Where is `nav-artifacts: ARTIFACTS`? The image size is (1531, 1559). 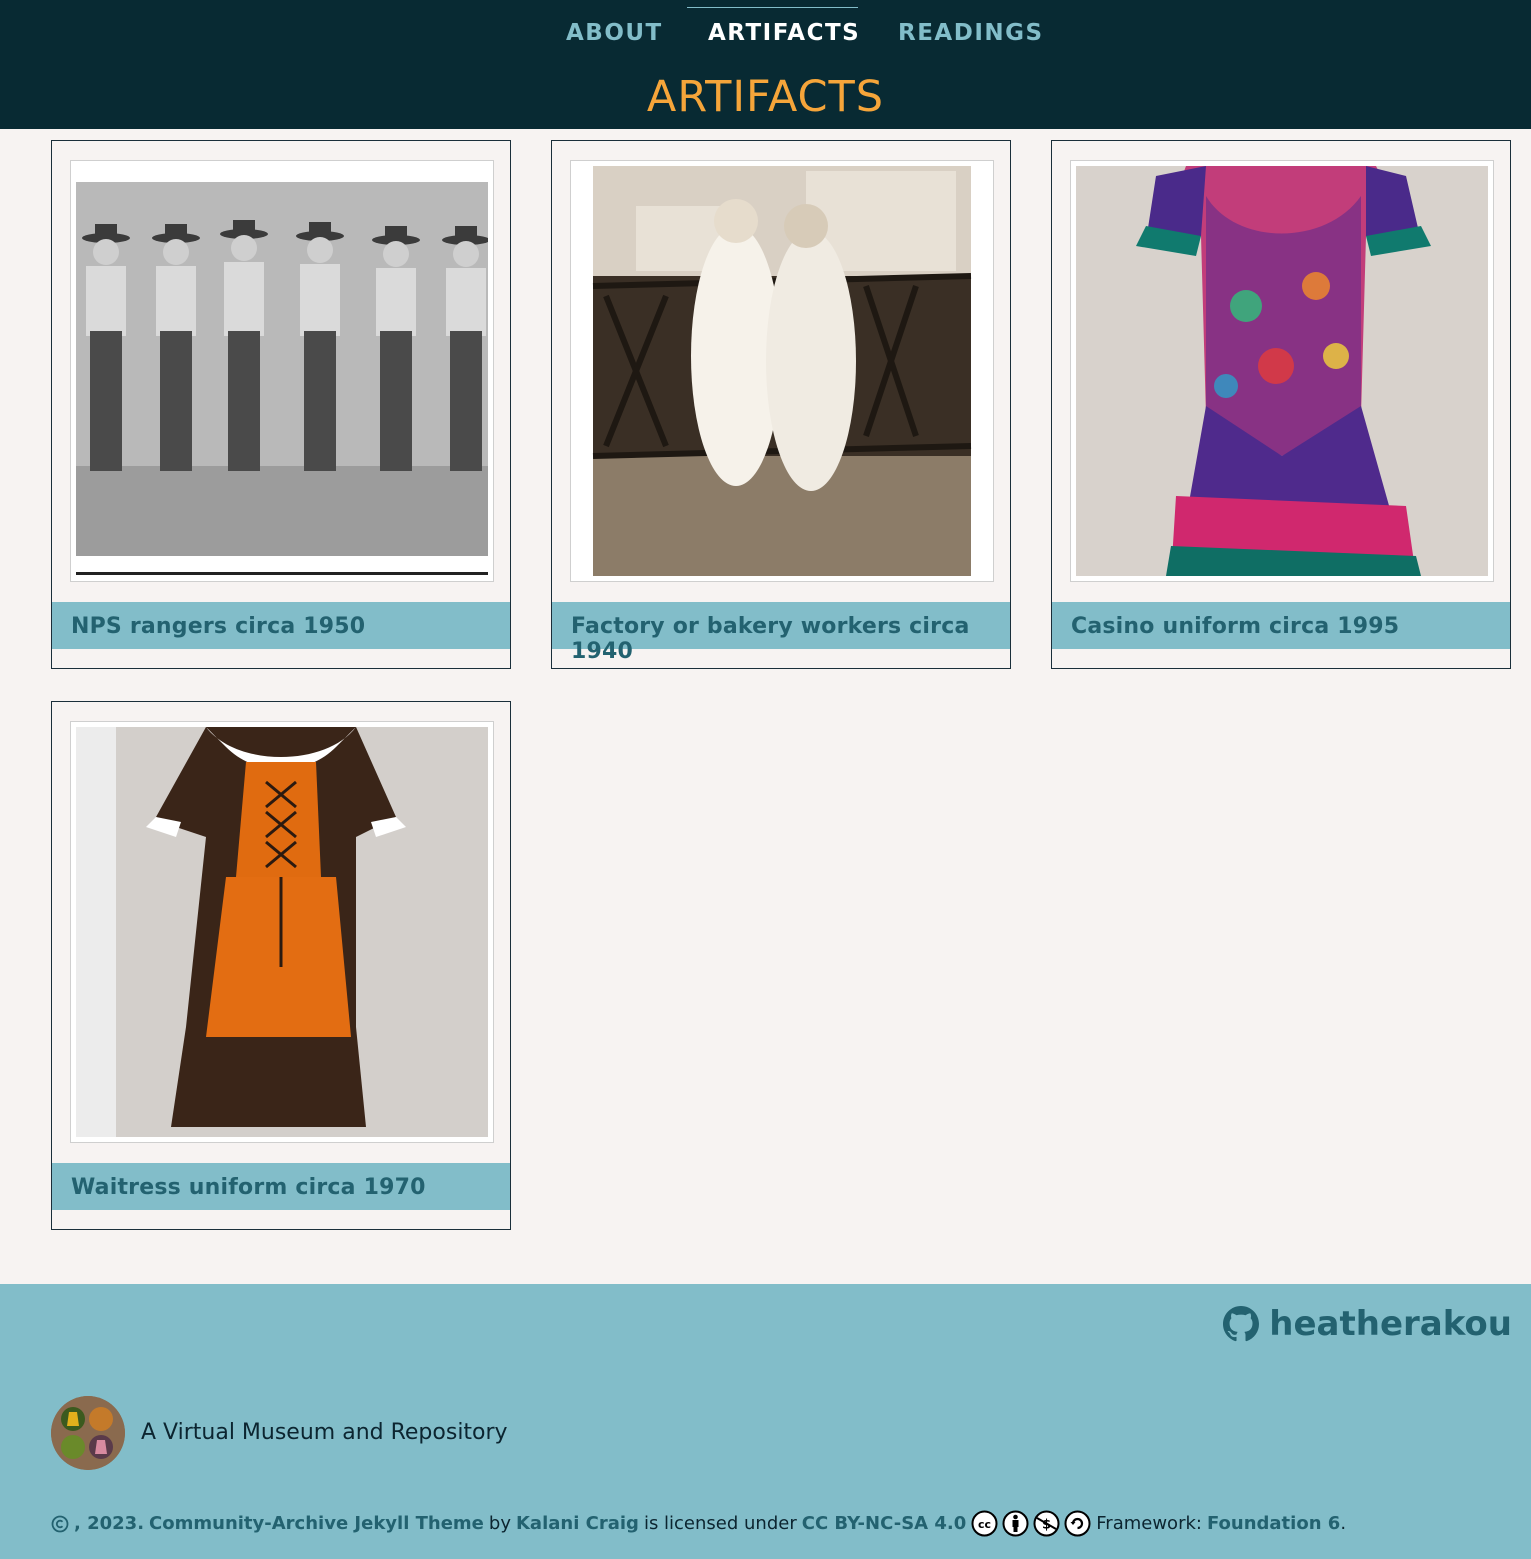 nav-artifacts: ARTIFACTS is located at coordinates (784, 33).